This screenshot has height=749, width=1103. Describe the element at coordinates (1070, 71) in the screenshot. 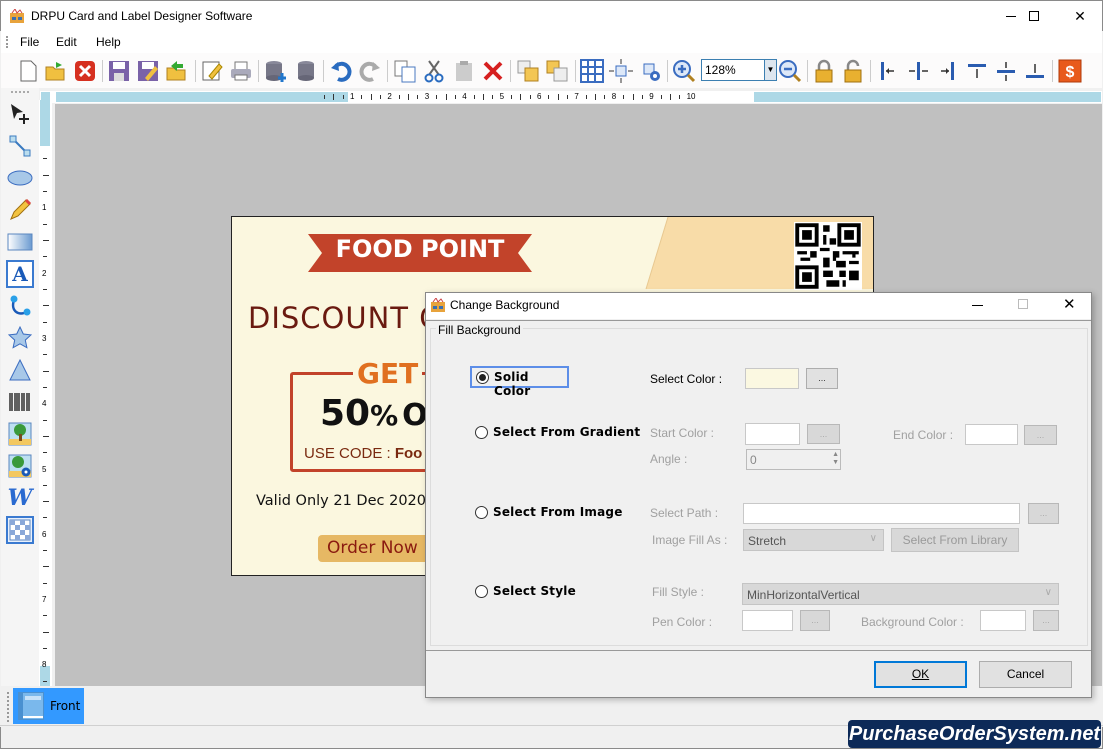

I see `buy-icon: $` at that location.